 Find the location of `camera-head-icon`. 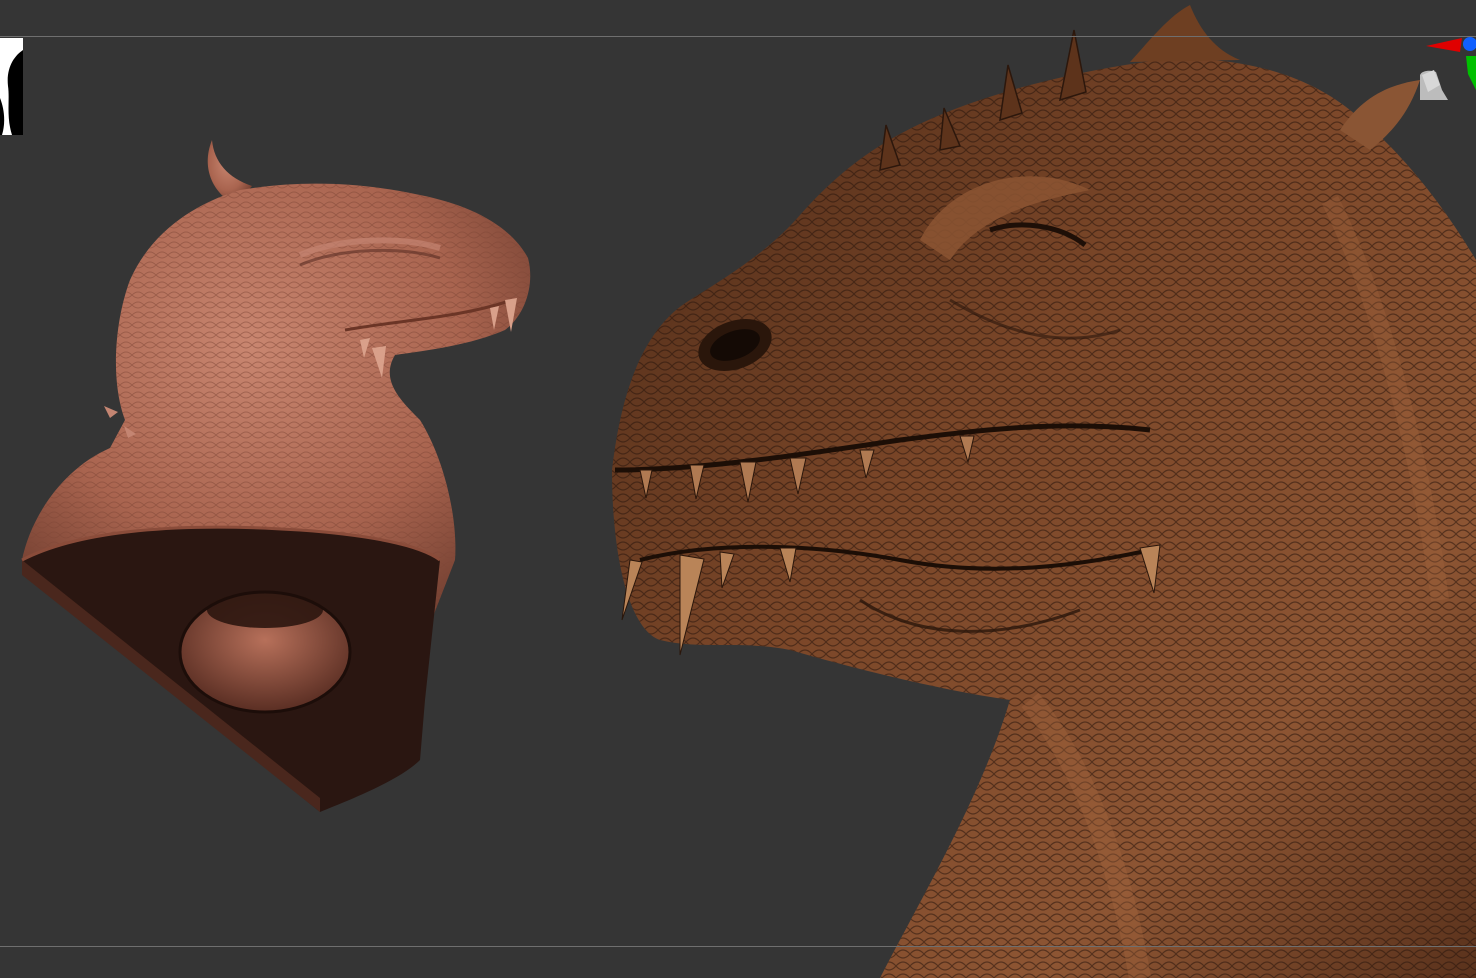

camera-head-icon is located at coordinates (1434, 86).